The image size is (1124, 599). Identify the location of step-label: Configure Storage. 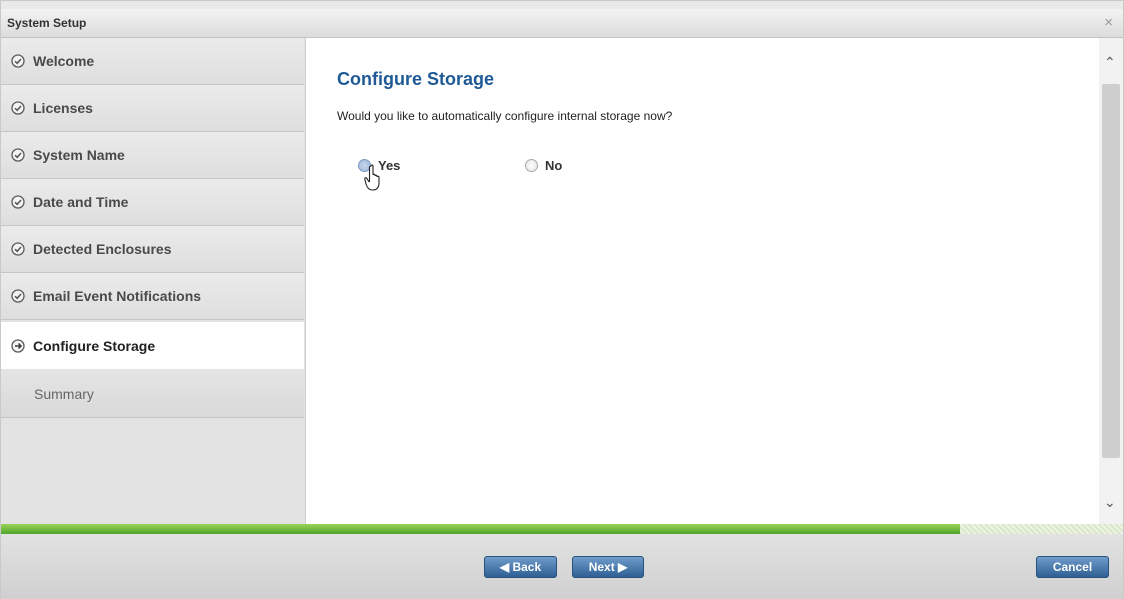
(94, 345).